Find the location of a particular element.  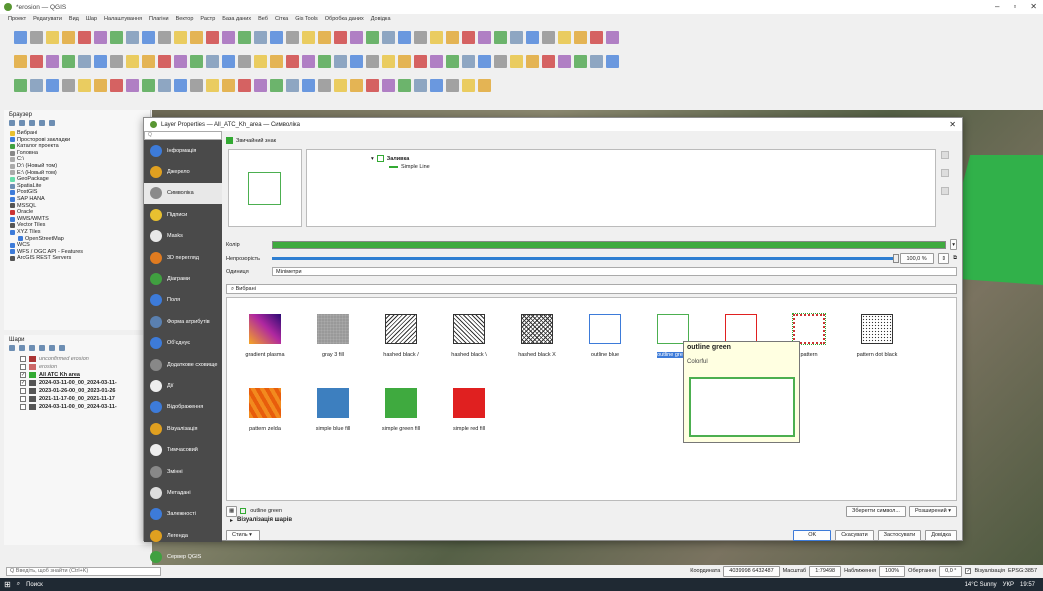

symbol-cell: simple red fill is located at coordinates (469, 410).